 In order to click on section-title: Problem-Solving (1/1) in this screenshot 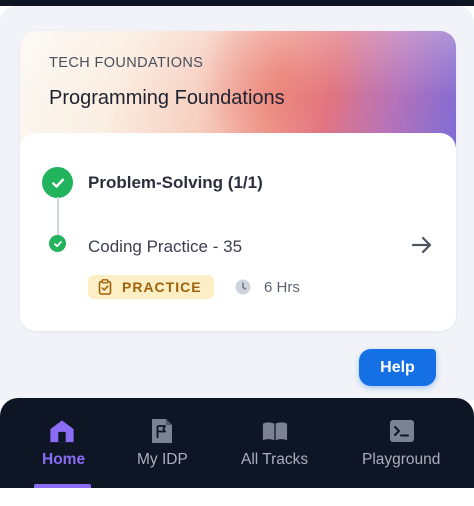, I will do `click(175, 183)`.